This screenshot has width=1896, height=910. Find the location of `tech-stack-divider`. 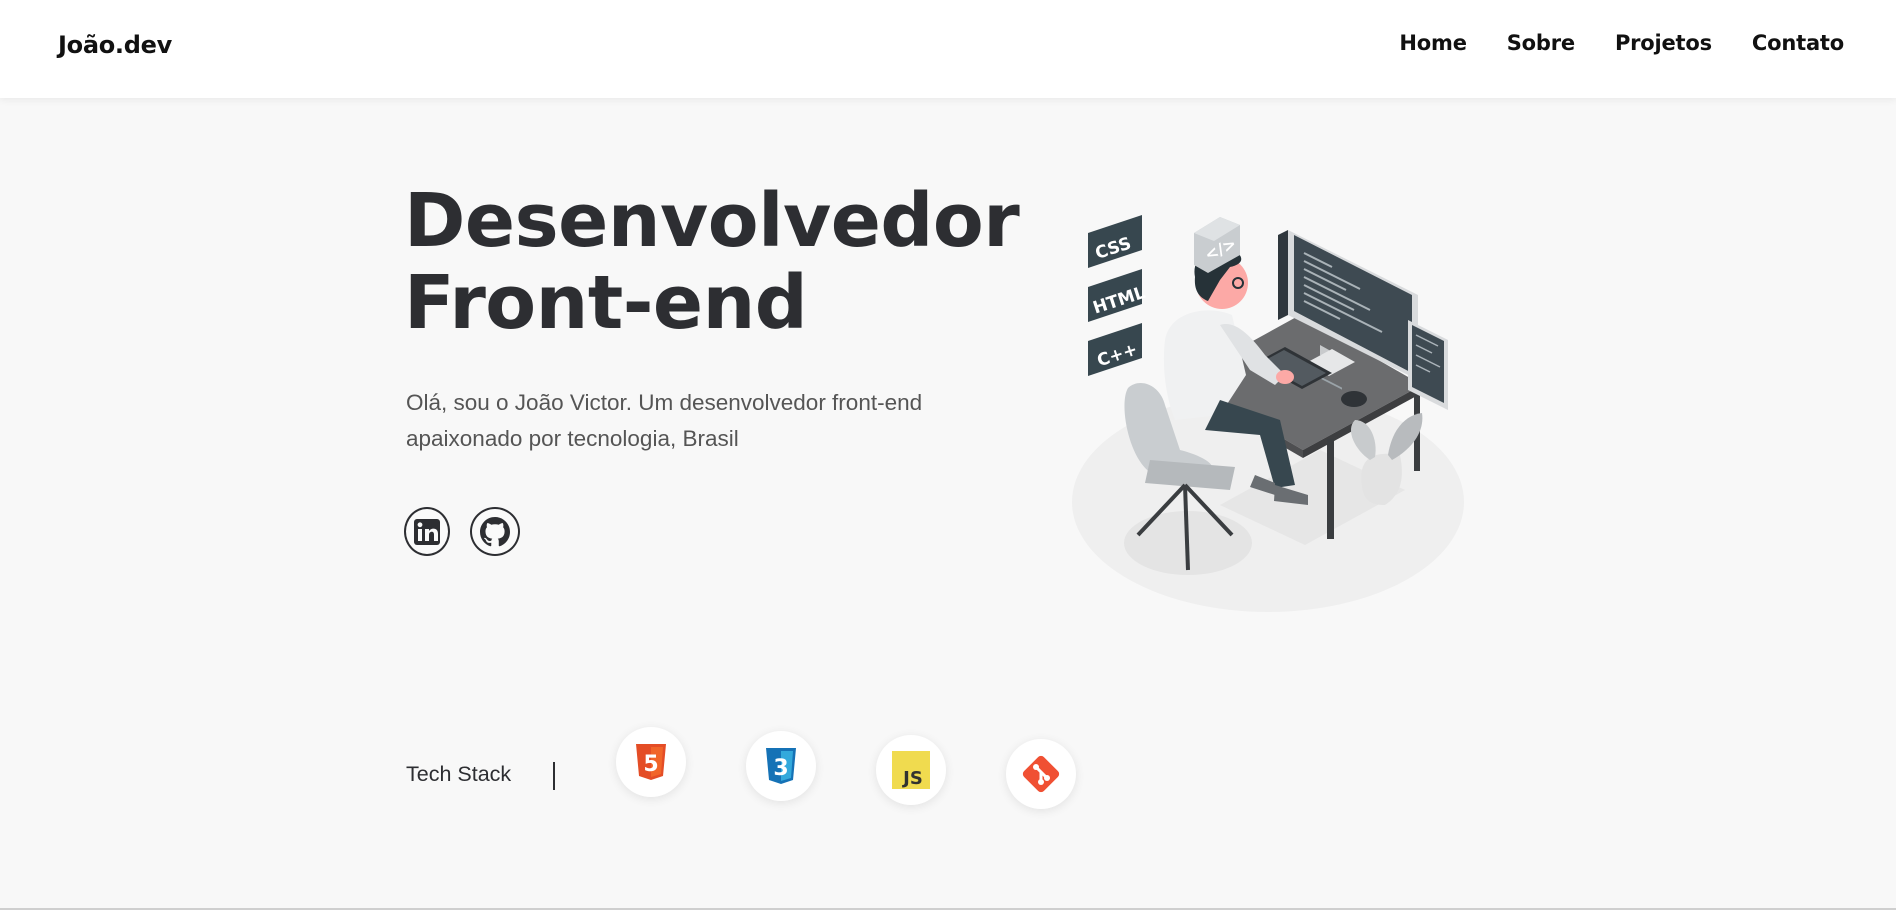

tech-stack-divider is located at coordinates (554, 776).